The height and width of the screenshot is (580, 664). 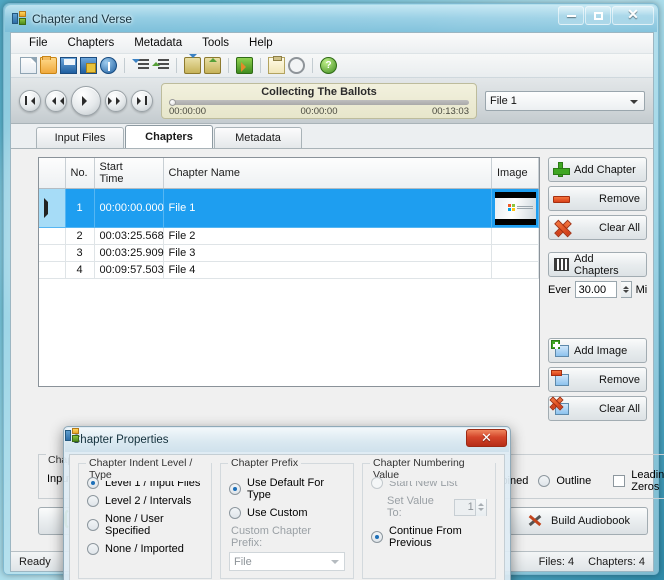 I want to click on list-import-icon, so click(x=140, y=65).